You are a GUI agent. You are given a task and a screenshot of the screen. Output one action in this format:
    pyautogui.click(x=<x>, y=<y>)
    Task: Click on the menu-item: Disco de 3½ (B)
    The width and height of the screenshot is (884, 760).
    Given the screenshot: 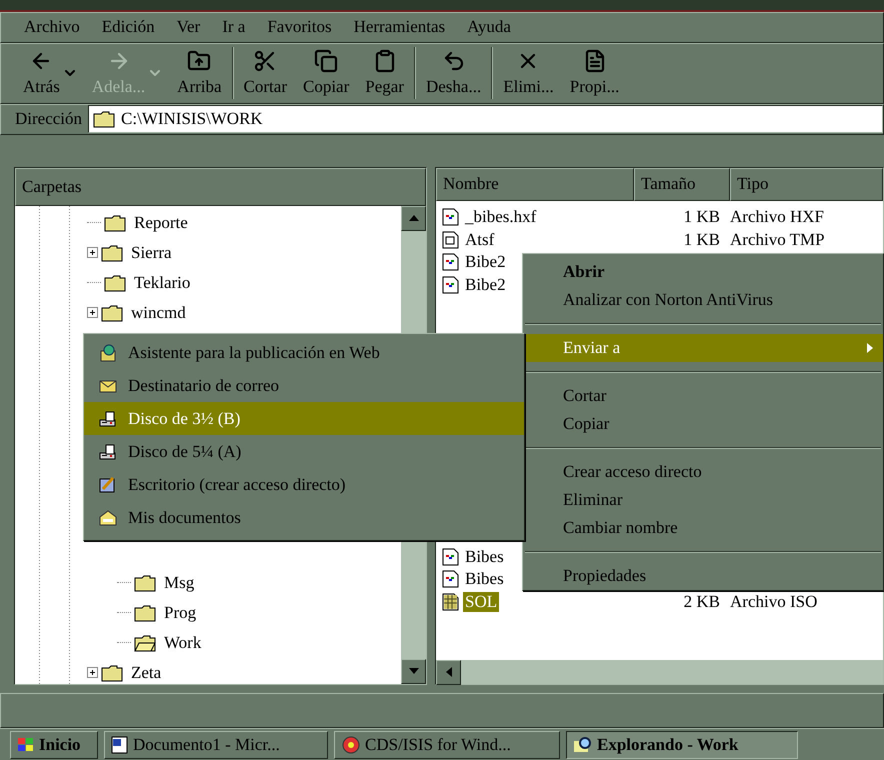 What is the action you would take?
    pyautogui.click(x=304, y=418)
    